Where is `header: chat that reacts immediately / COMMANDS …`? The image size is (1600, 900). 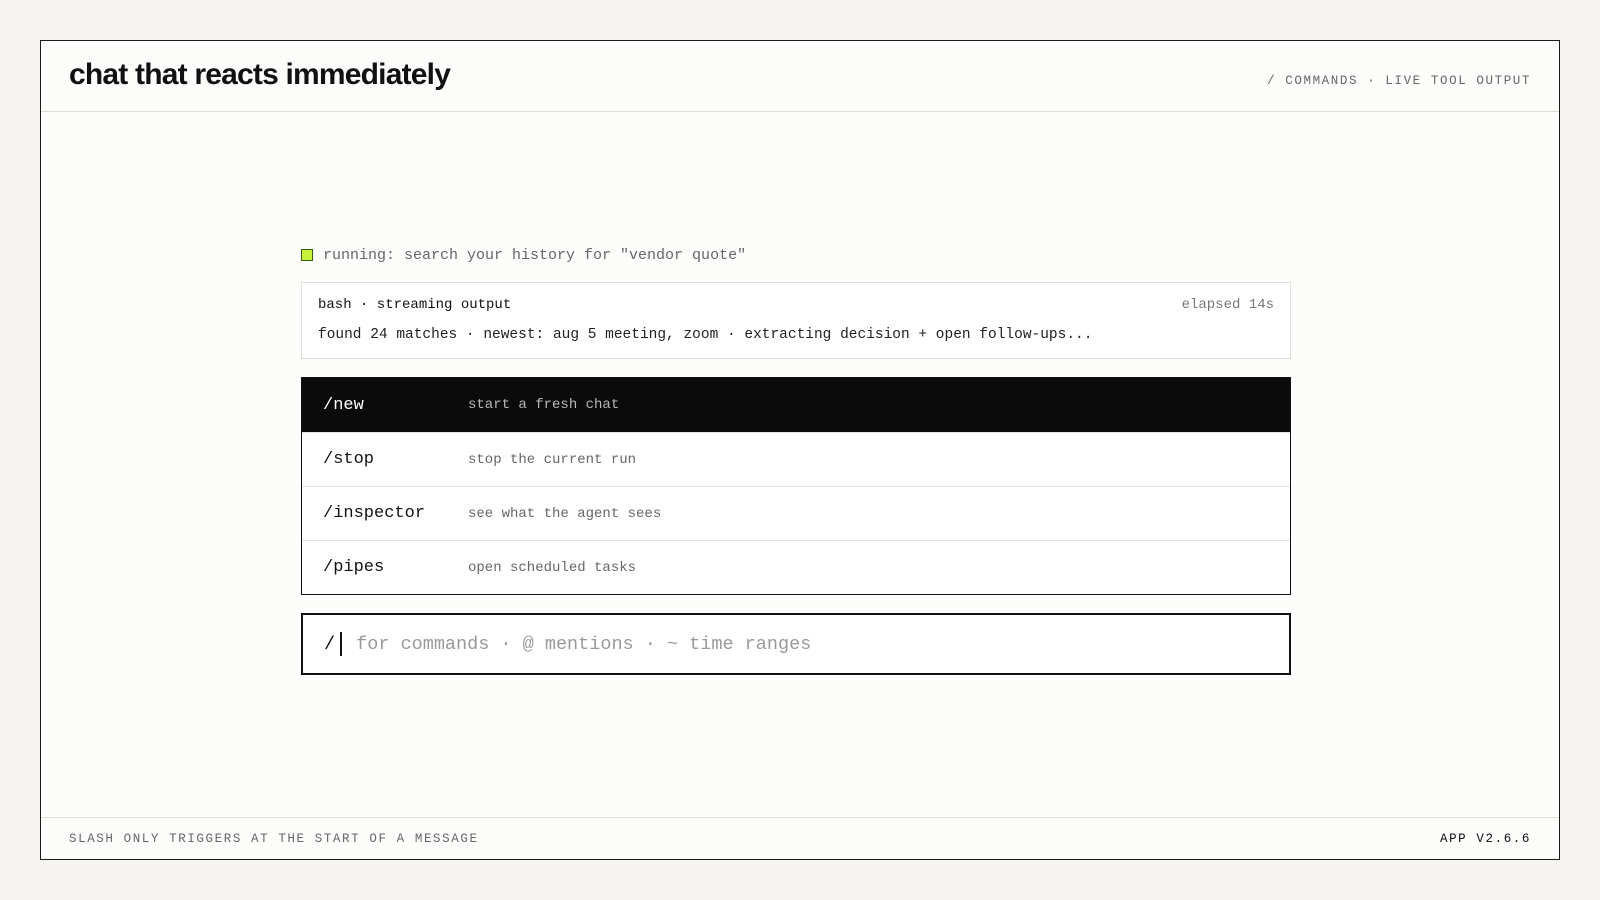 header: chat that reacts immediately / COMMANDS … is located at coordinates (800, 76).